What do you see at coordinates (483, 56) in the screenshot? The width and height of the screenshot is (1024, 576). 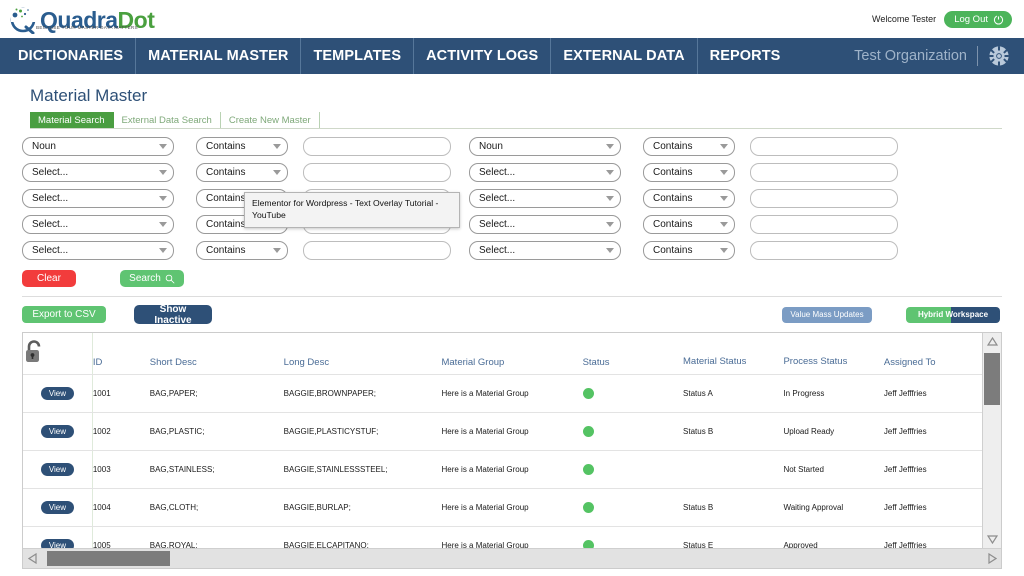 I see `nav-item-activity-logs: ACTIVITY LOGS` at bounding box center [483, 56].